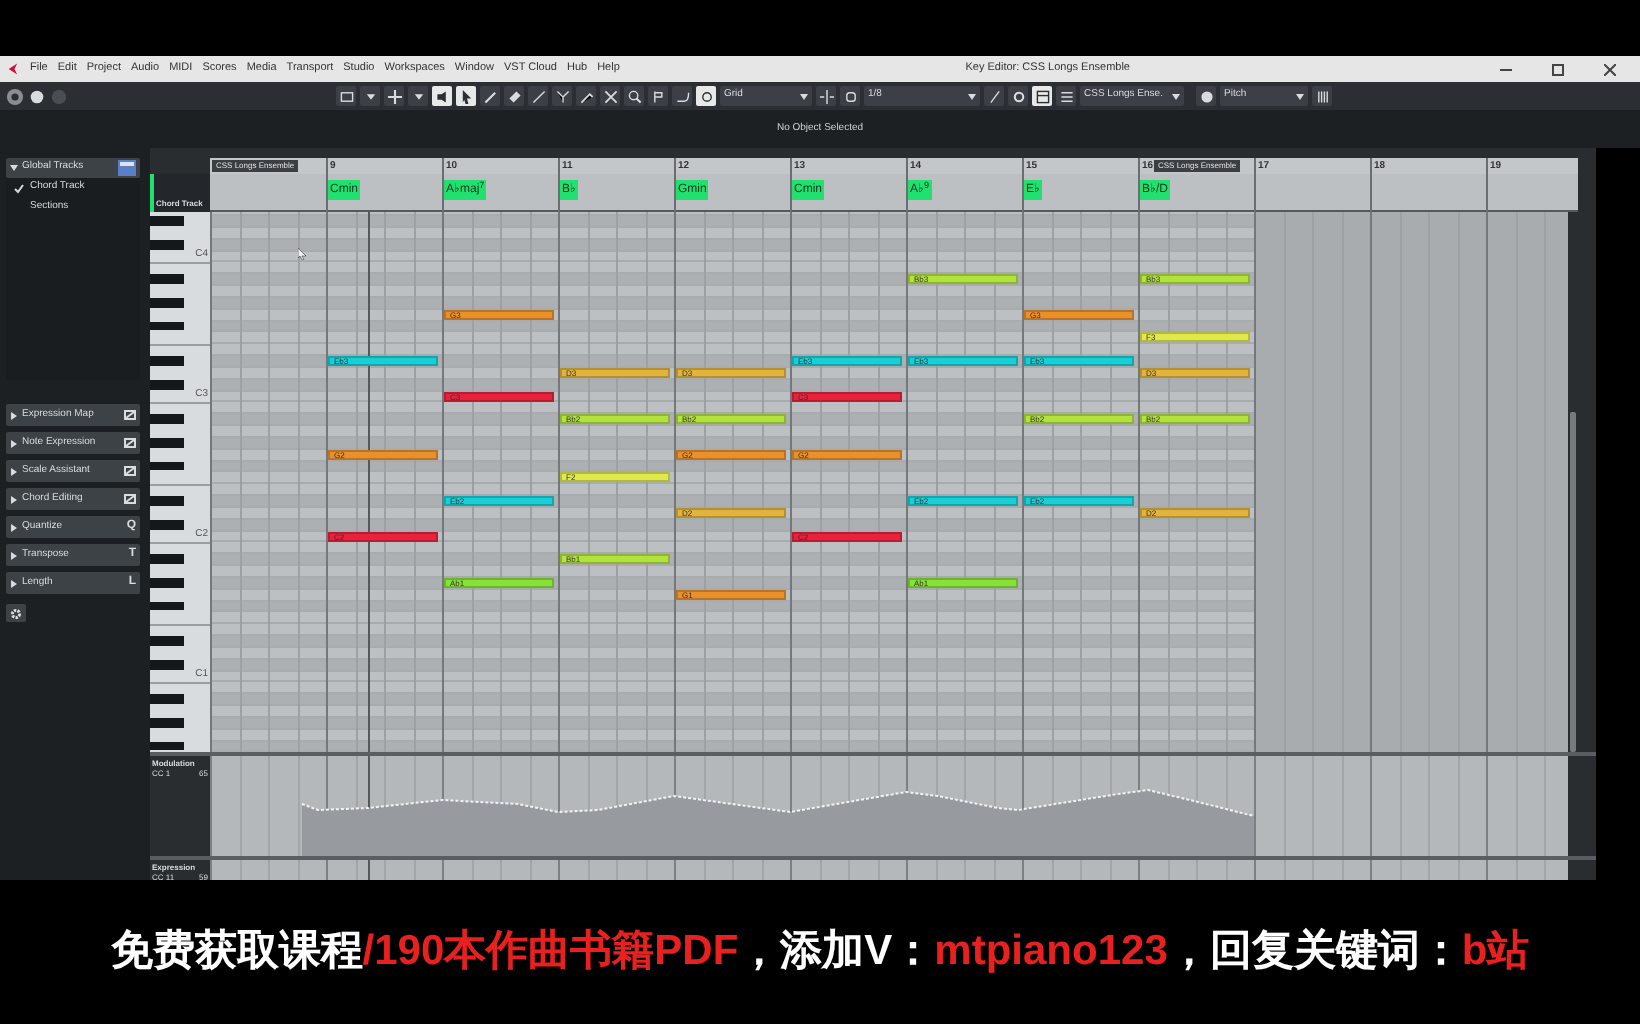  Describe the element at coordinates (658, 96) in the screenshot. I see `color-tool-button` at that location.